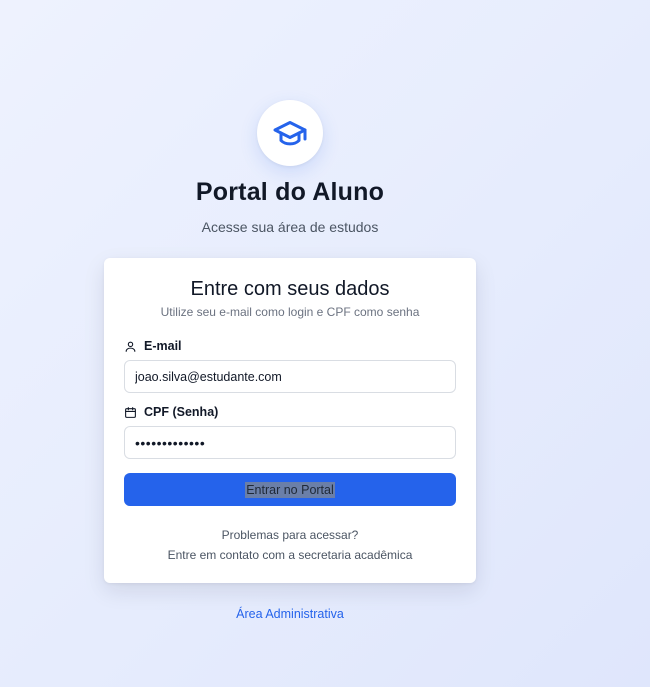  Describe the element at coordinates (130, 412) in the screenshot. I see `calendar-icon` at that location.